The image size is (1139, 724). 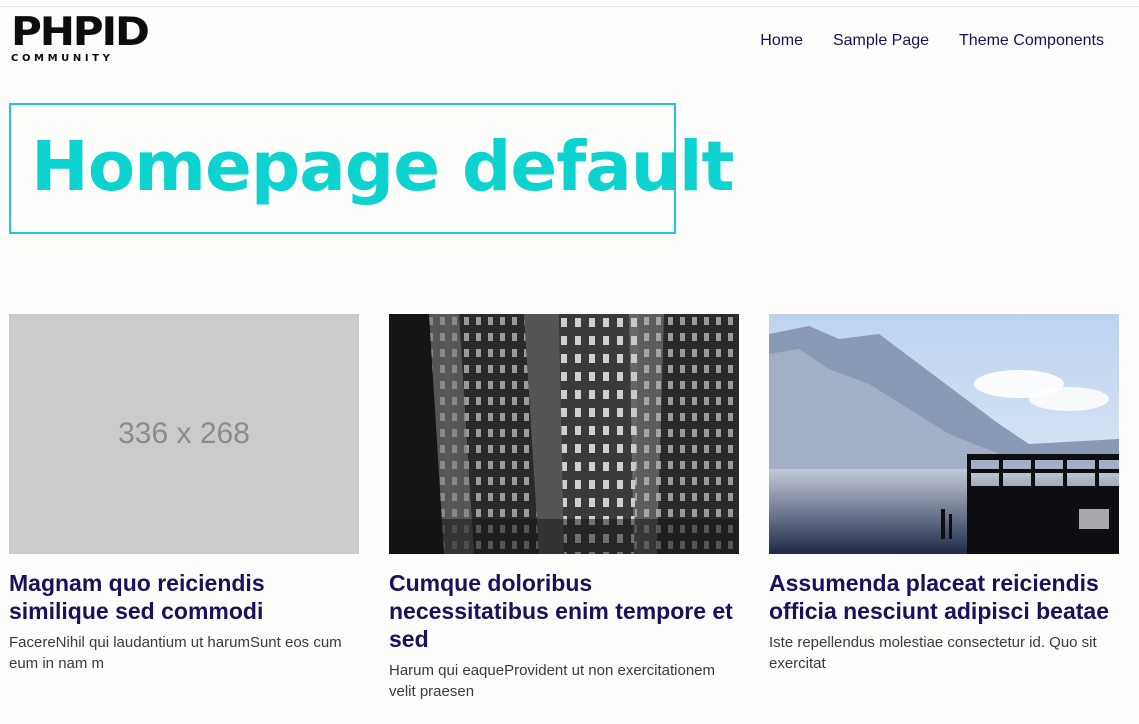 What do you see at coordinates (1031, 41) in the screenshot?
I see `nav-theme-components: Theme Components` at bounding box center [1031, 41].